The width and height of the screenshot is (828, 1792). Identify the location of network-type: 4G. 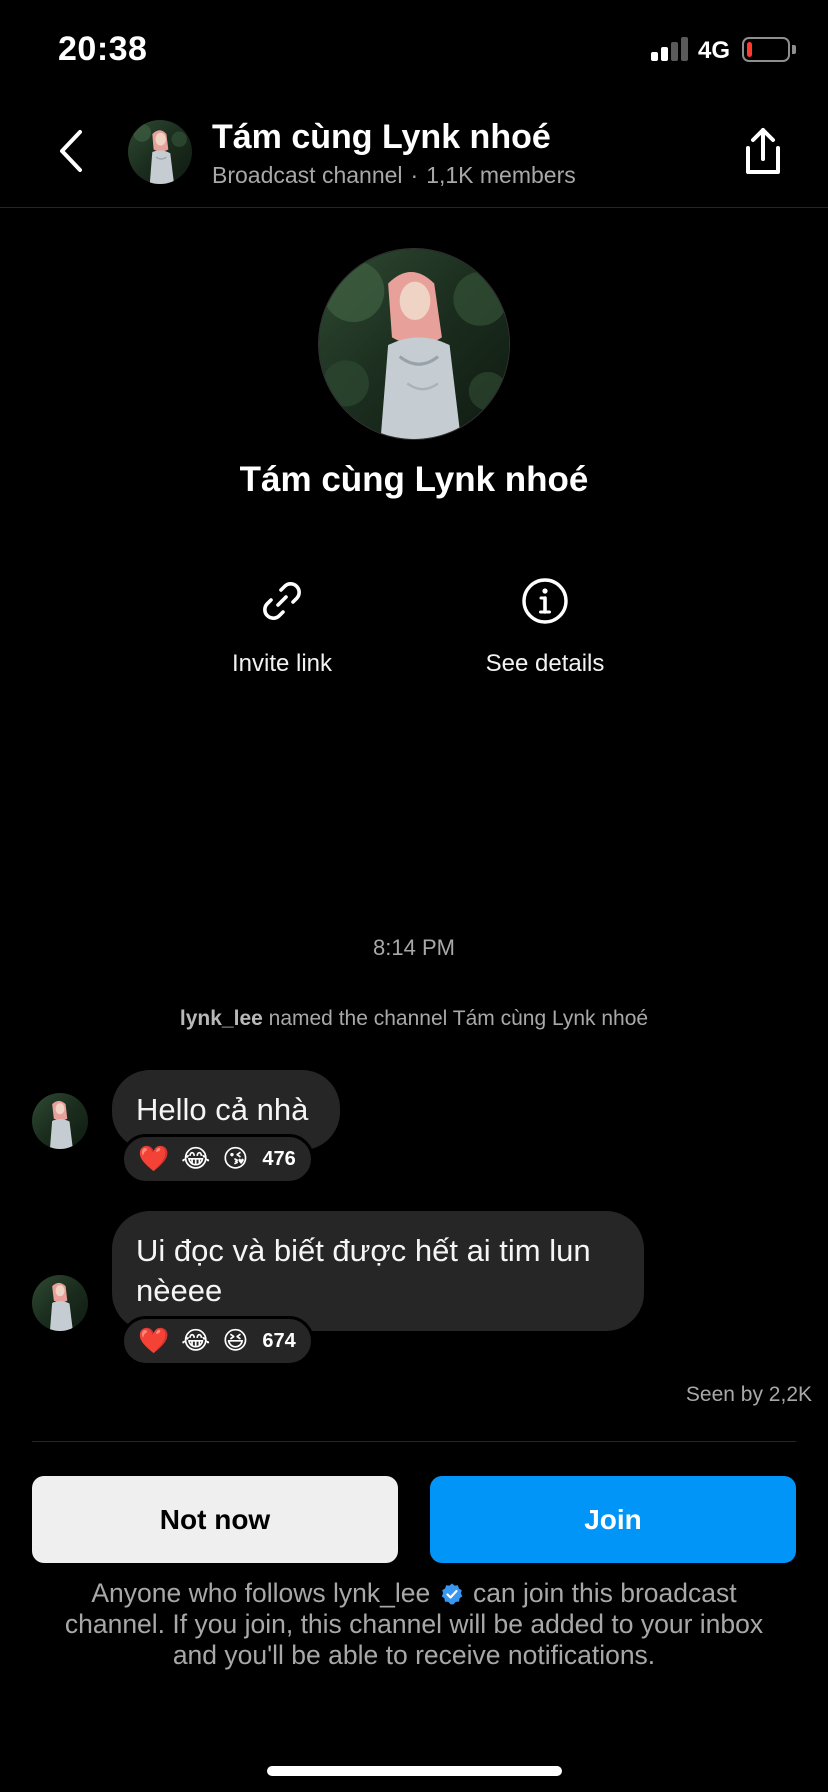
(714, 50).